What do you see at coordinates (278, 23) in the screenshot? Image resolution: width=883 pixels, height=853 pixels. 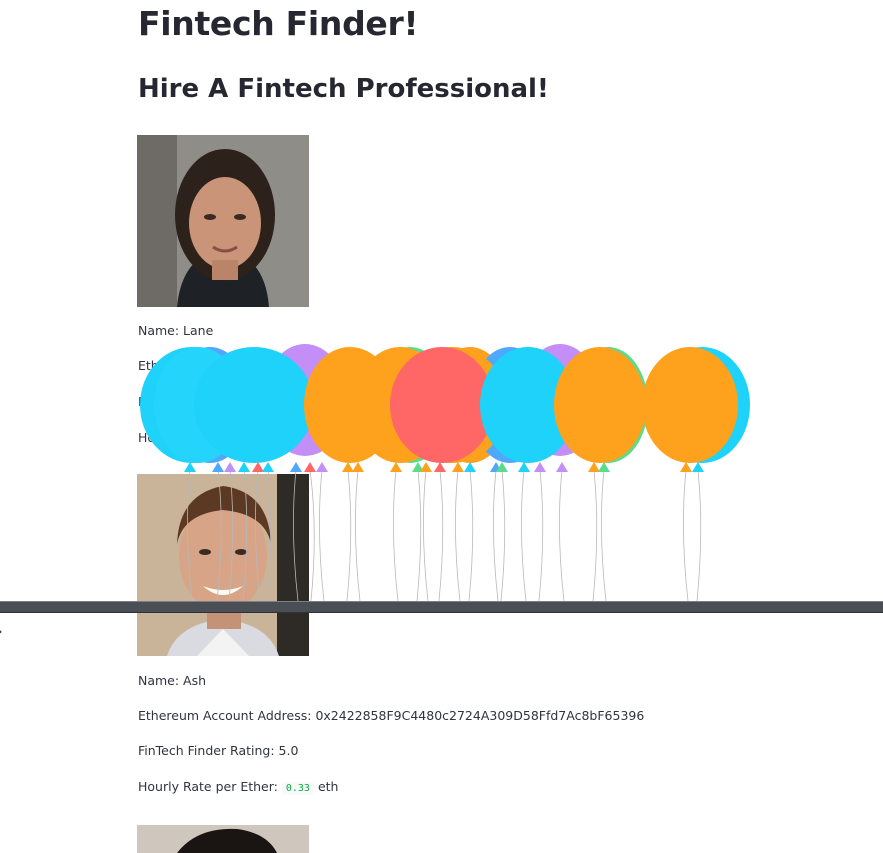 I see `page-title: Fintech Finder!` at bounding box center [278, 23].